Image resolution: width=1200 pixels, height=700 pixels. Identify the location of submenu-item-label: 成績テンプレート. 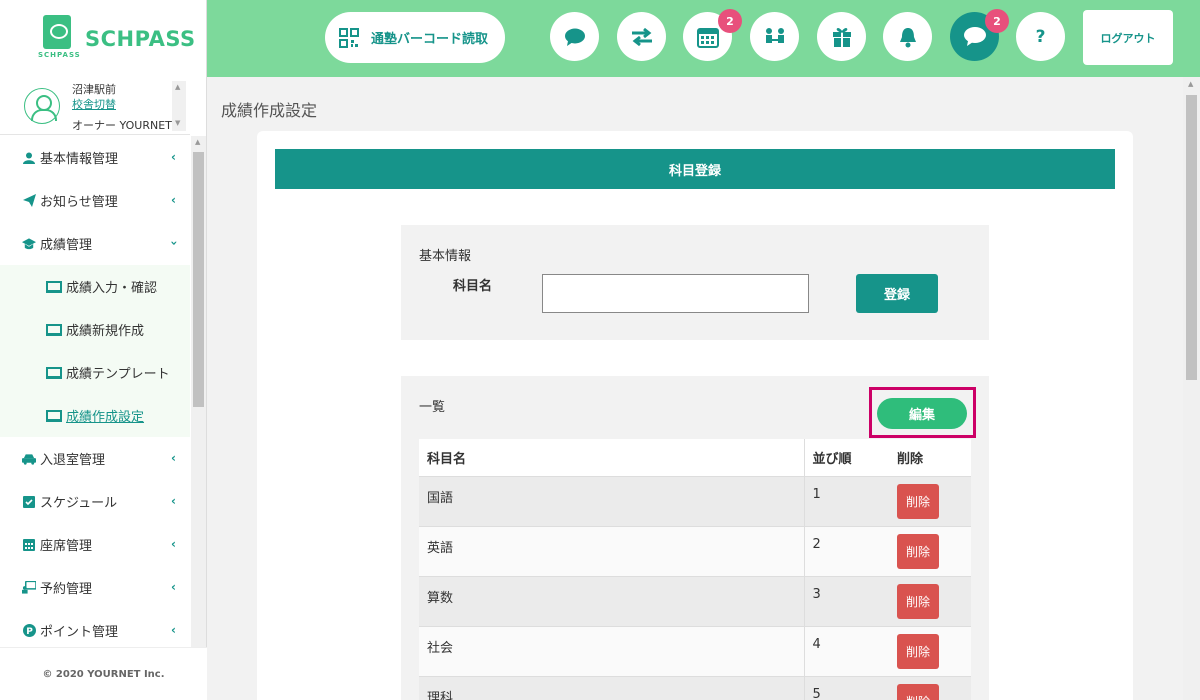
(118, 374).